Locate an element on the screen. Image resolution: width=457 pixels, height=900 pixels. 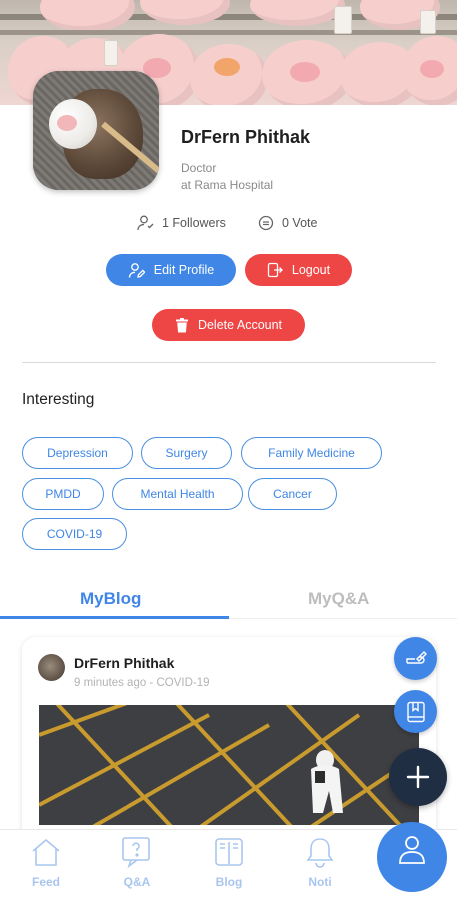
nav-qa: Q&A is located at coordinates (137, 865).